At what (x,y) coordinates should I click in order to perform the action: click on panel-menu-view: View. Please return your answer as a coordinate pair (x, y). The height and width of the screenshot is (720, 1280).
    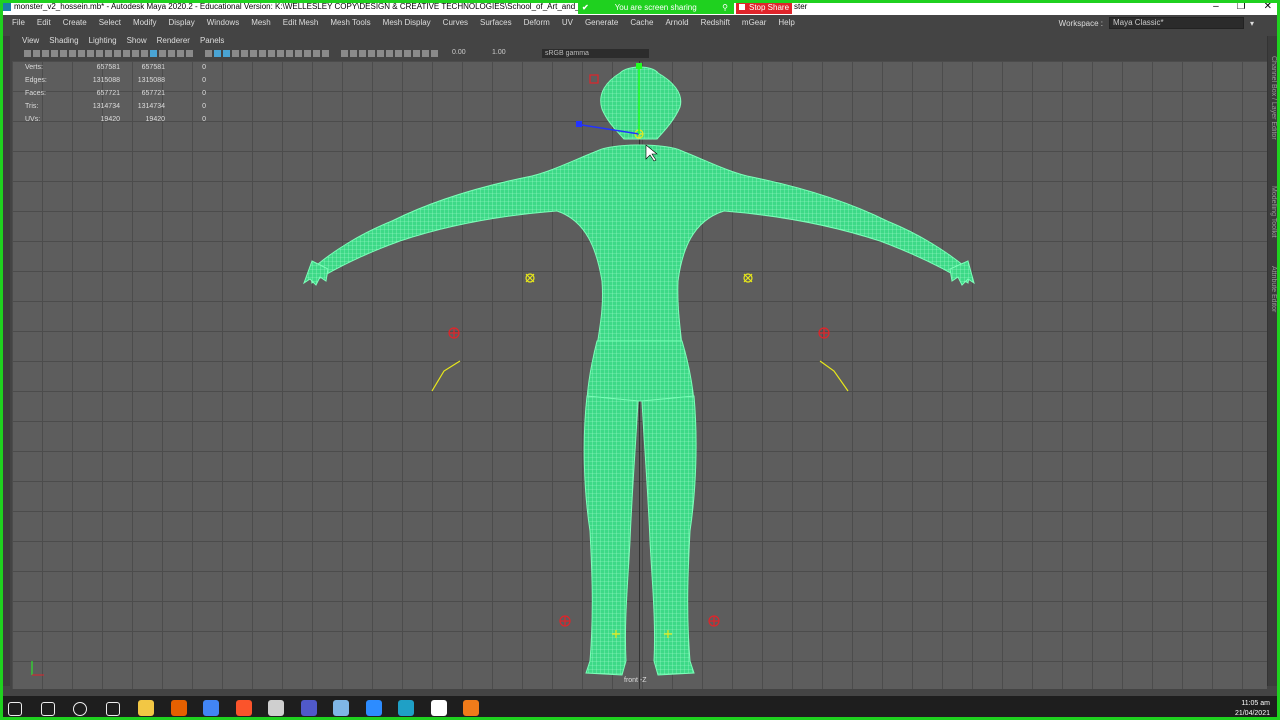
    Looking at the image, I should click on (30, 42).